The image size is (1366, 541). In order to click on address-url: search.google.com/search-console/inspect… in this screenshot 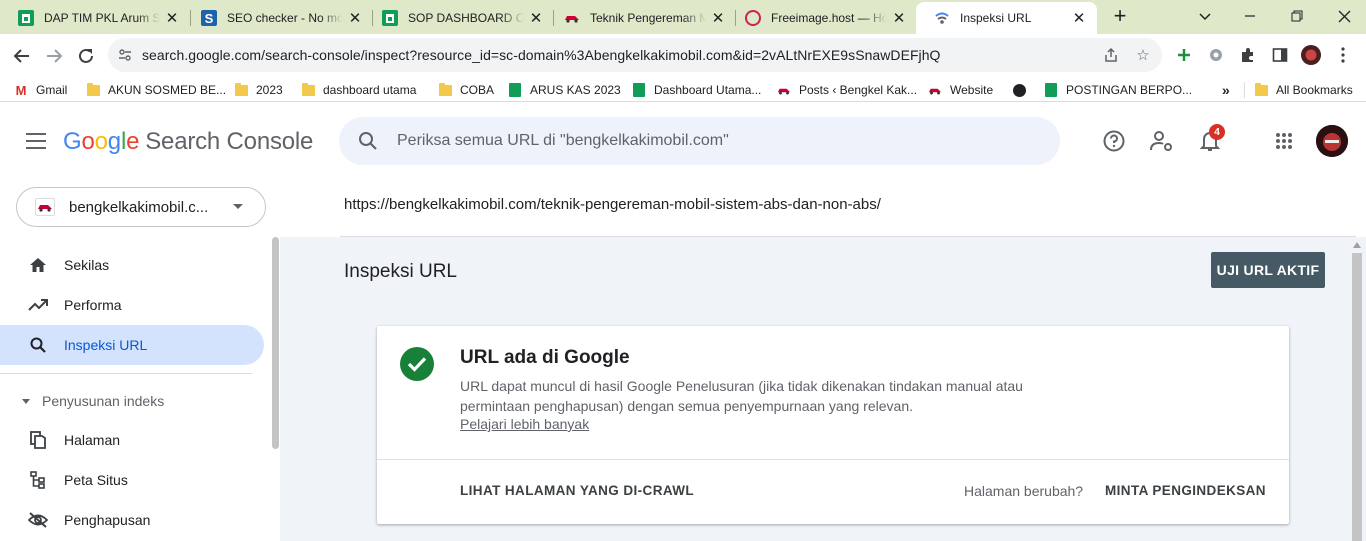, I will do `click(541, 55)`.